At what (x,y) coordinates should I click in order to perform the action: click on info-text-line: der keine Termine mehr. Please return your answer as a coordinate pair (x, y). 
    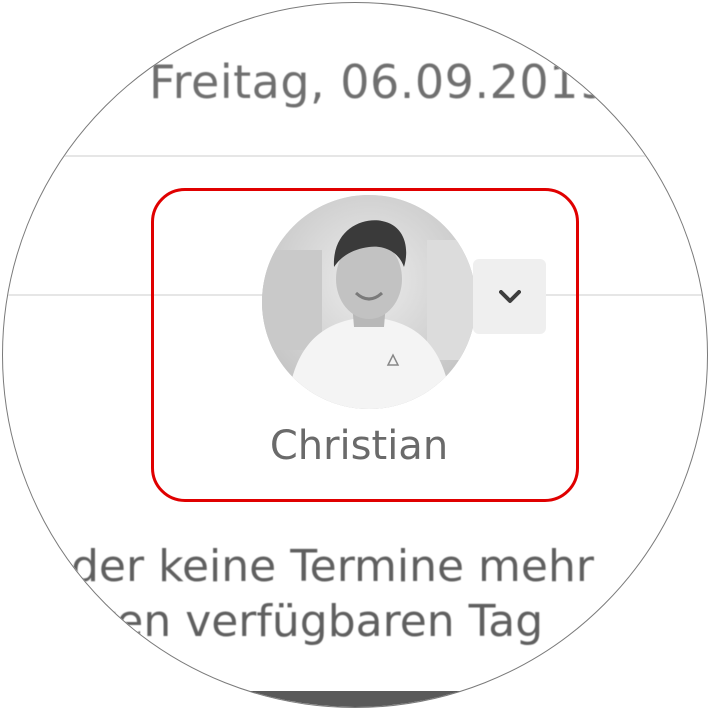
    Looking at the image, I should click on (332, 566).